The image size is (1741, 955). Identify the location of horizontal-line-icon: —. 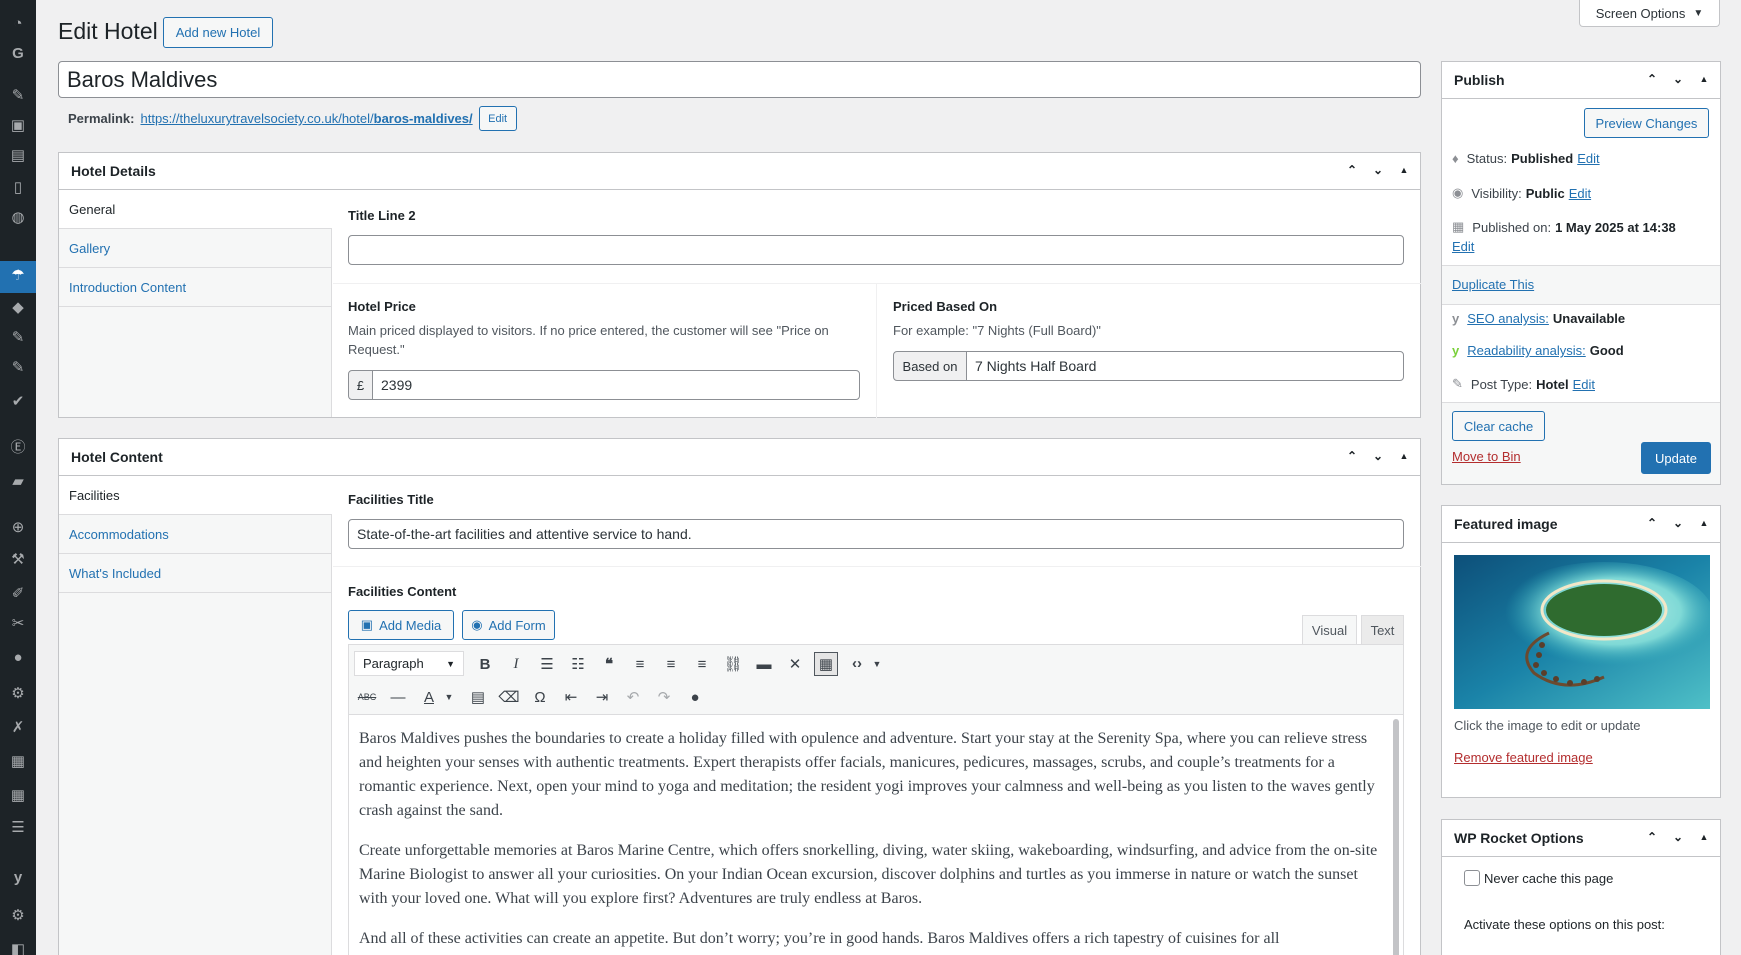
(398, 697).